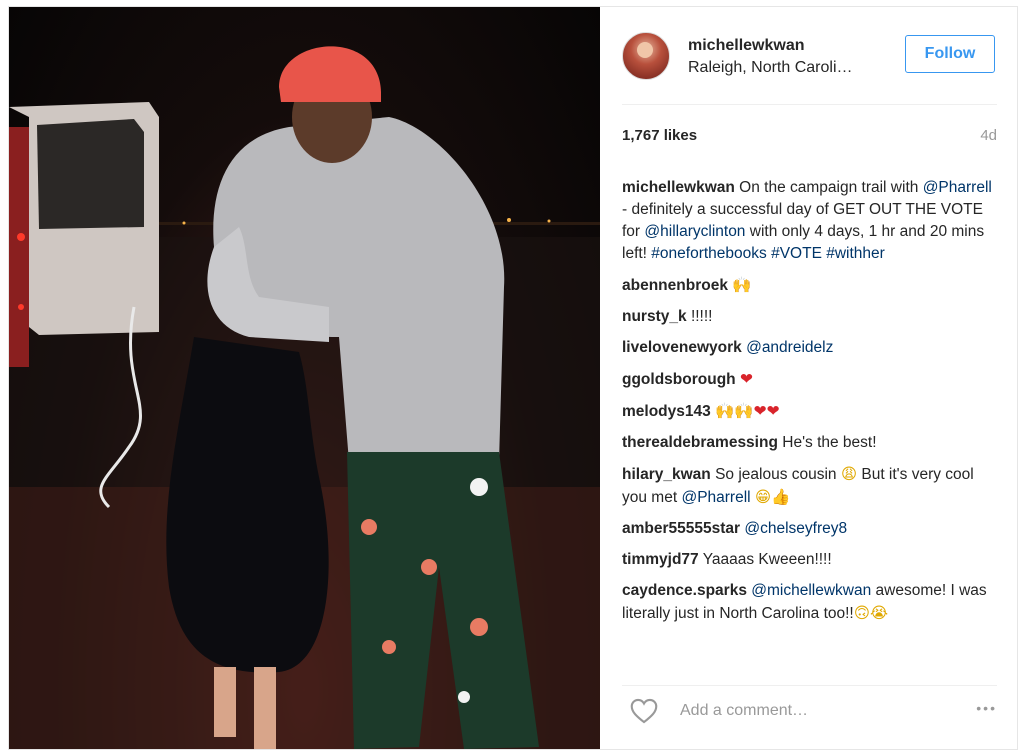  I want to click on add-comment-input, so click(810, 711).